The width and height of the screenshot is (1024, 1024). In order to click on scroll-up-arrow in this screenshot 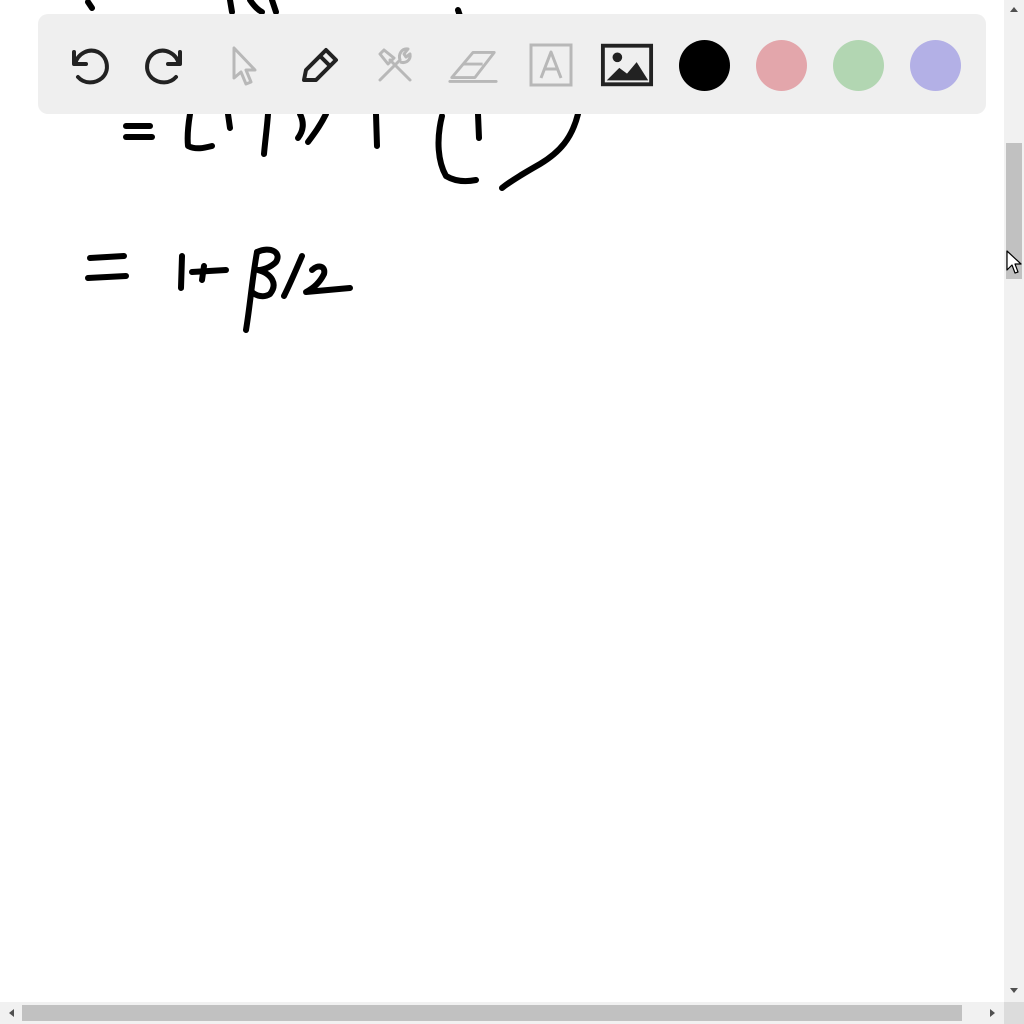, I will do `click(1014, 9)`.